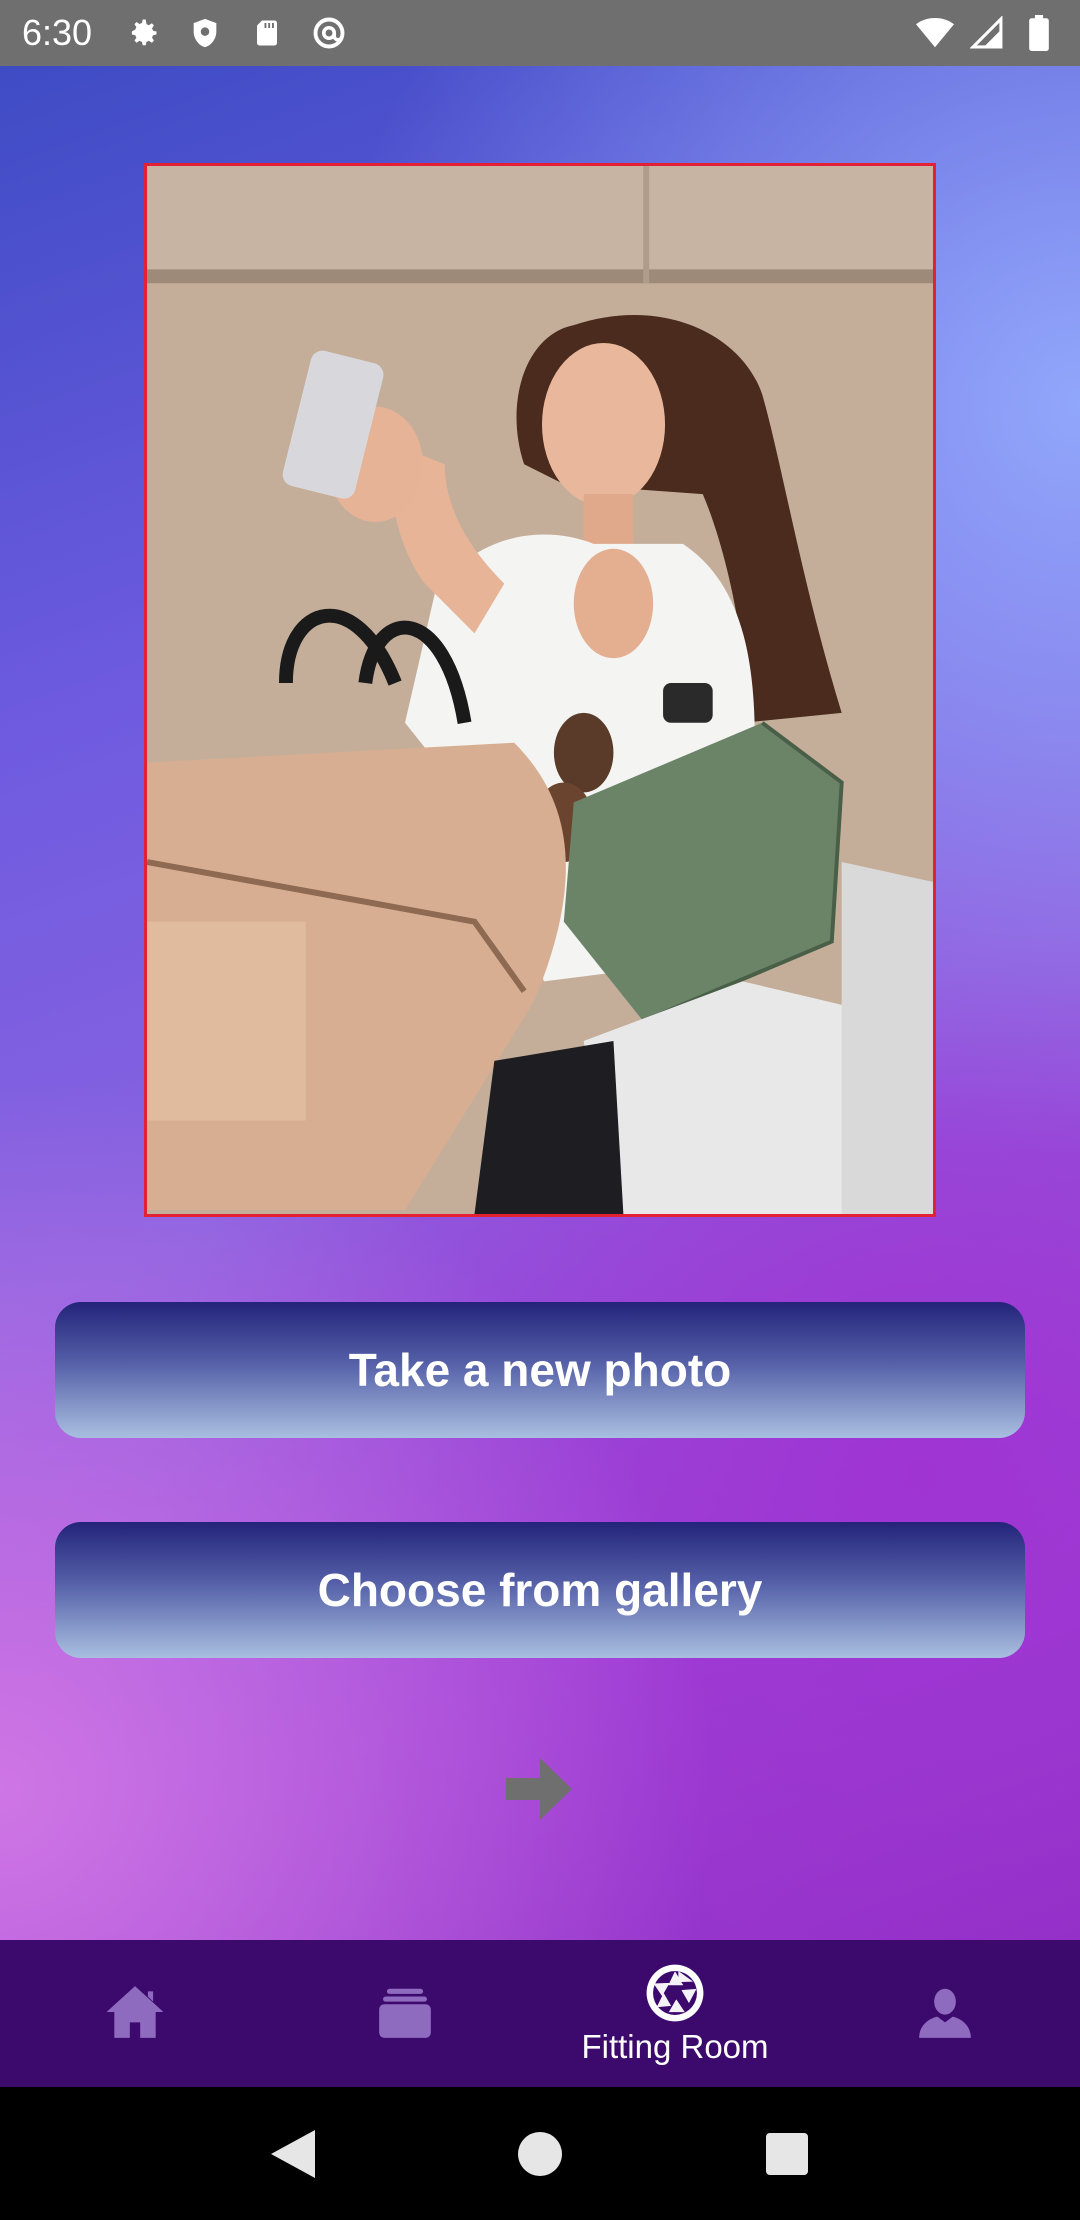  What do you see at coordinates (935, 33) in the screenshot?
I see `wifi-icon` at bounding box center [935, 33].